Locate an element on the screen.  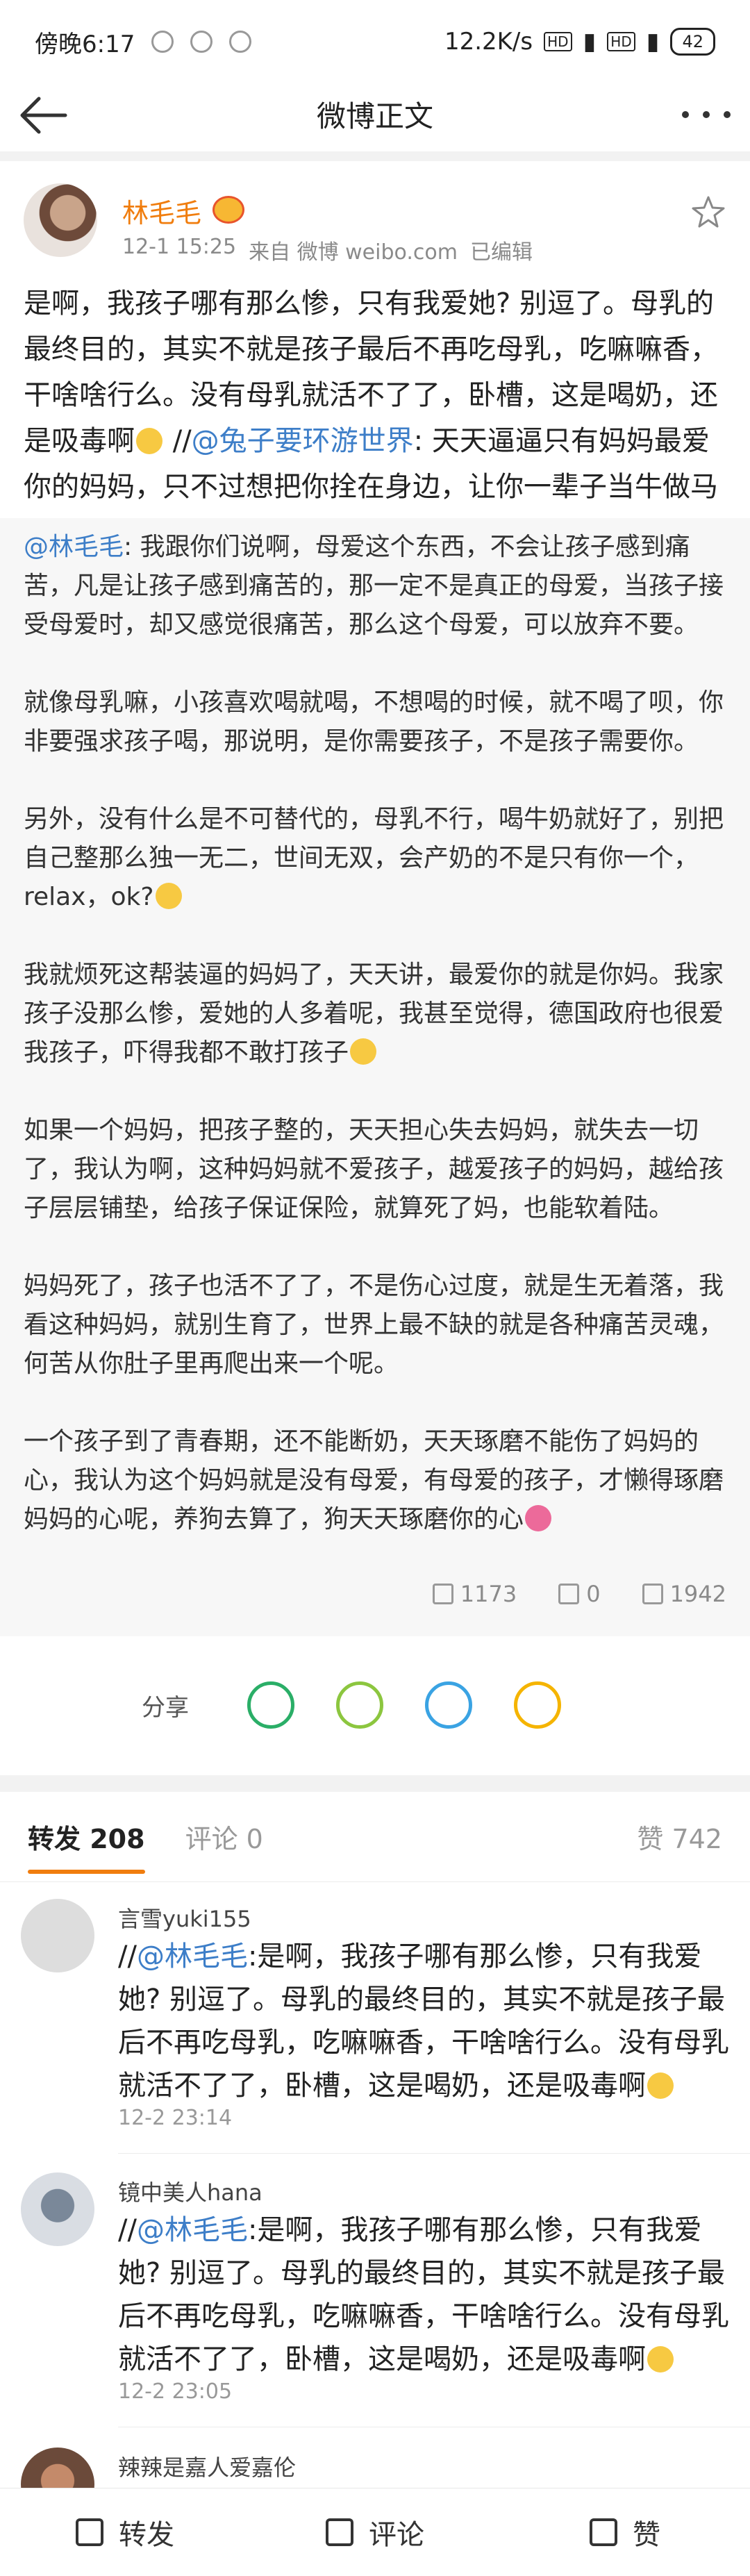
author-name: 林毛毛 is located at coordinates (161, 211).